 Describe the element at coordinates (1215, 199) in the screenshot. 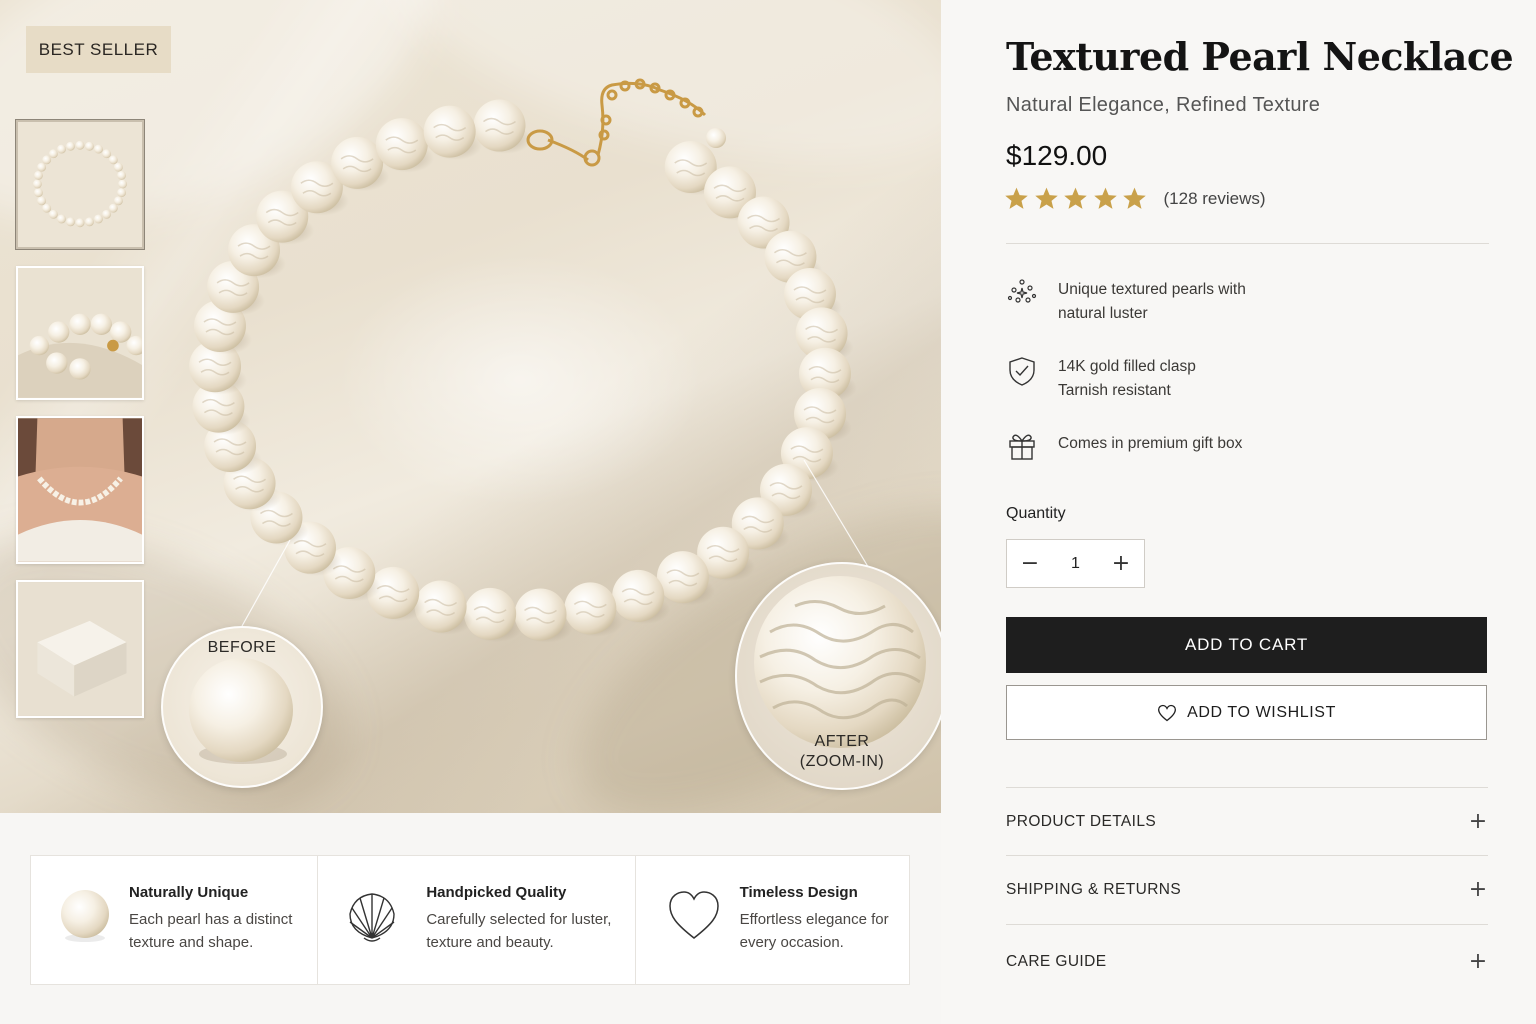

I see `review-count-link: (128 reviews)` at that location.